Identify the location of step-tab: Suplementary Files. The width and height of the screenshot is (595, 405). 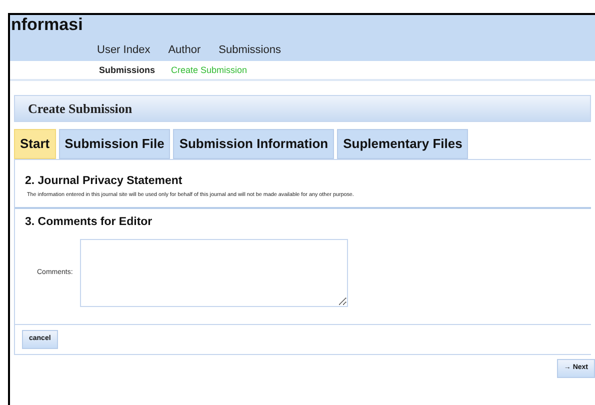
(402, 144).